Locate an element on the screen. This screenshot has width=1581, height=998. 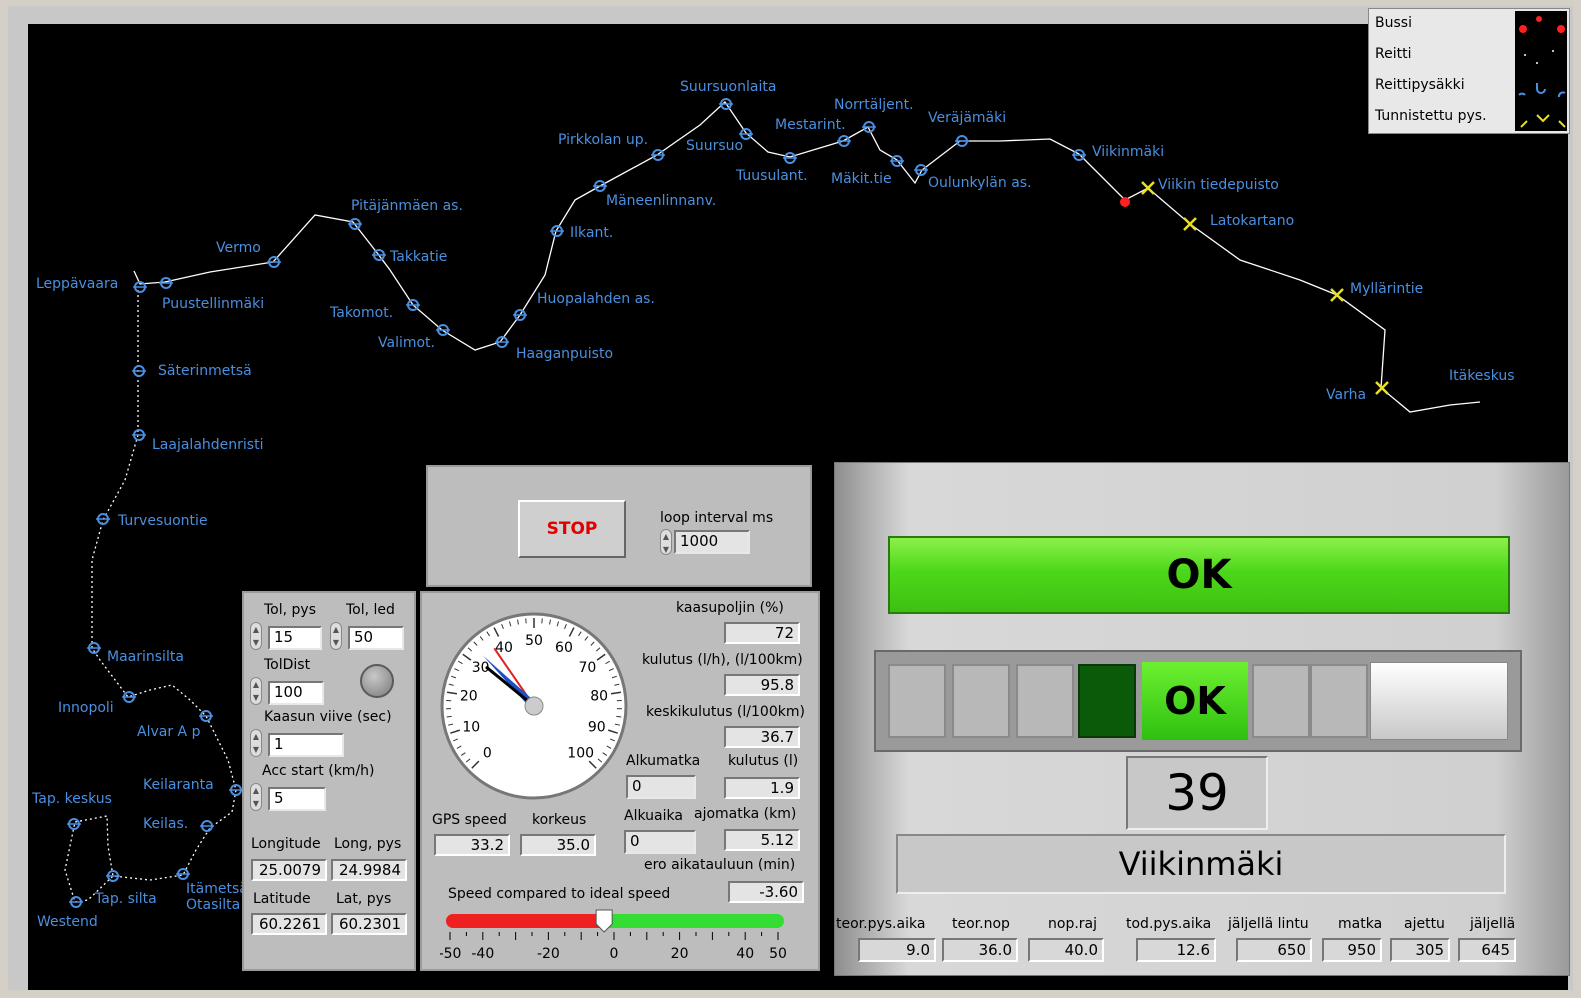
gauge-tick-label: 20 is located at coordinates (469, 697).